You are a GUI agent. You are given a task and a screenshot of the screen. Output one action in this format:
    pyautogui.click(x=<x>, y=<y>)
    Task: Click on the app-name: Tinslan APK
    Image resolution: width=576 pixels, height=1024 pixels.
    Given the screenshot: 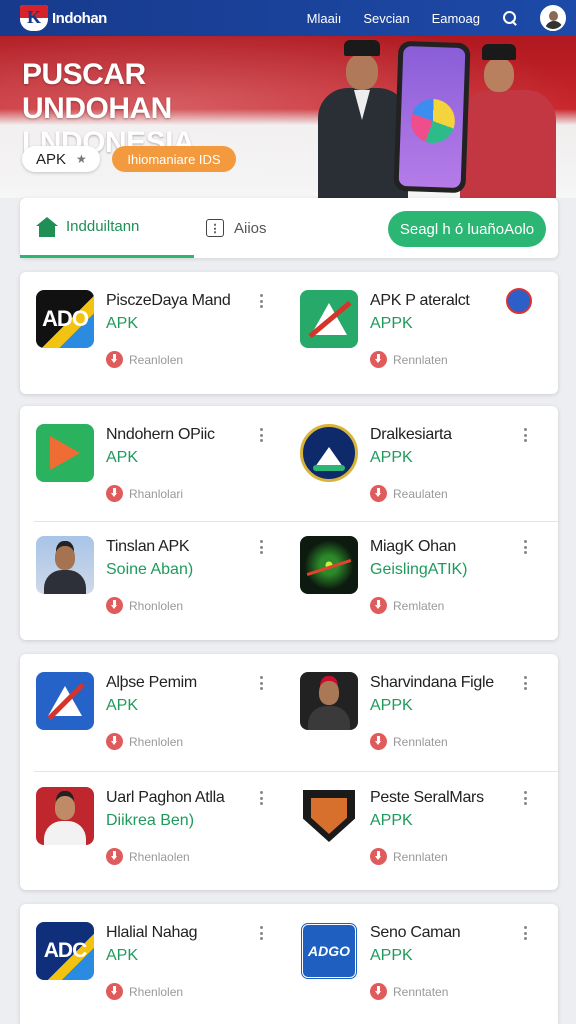 What is the action you would take?
    pyautogui.click(x=148, y=546)
    